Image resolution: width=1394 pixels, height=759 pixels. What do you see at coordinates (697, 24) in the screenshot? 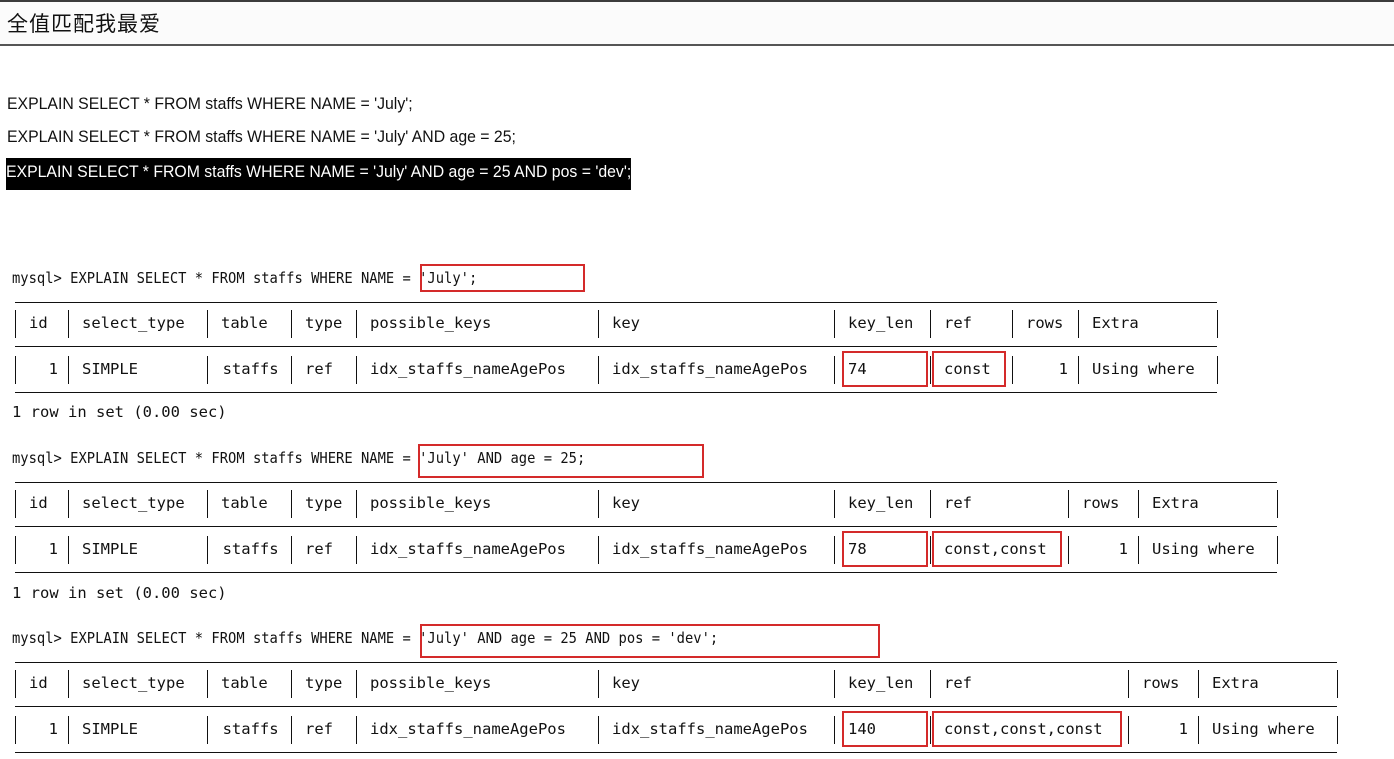
I see `section-header: 全值匹配我最爱` at bounding box center [697, 24].